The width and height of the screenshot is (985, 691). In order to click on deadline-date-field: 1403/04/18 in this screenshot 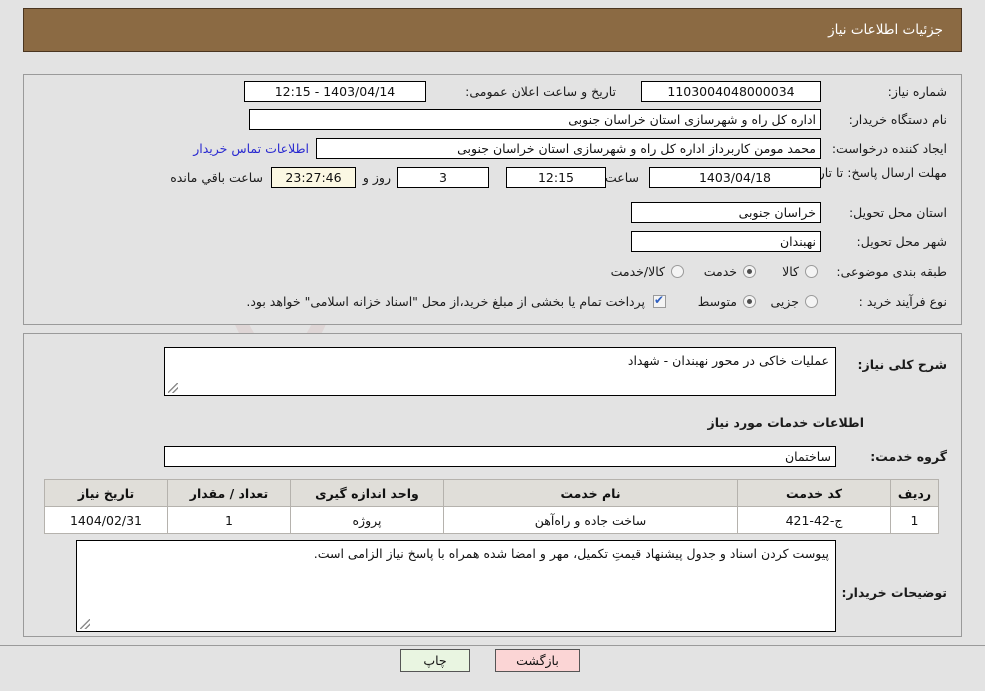, I will do `click(735, 177)`.